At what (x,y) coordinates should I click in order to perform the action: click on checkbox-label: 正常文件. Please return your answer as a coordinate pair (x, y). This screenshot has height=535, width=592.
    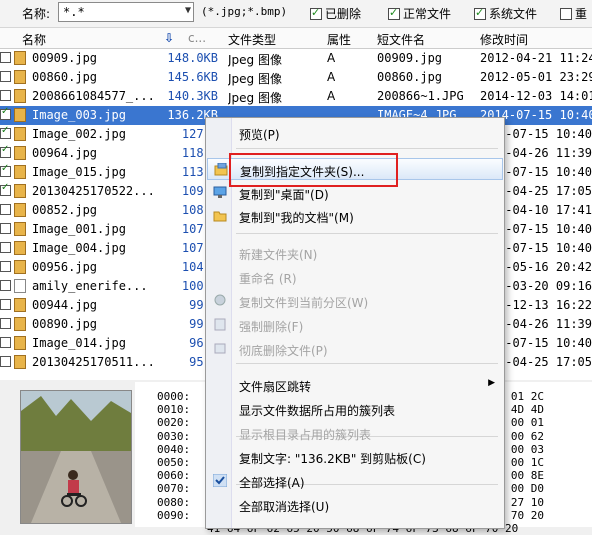
    Looking at the image, I should click on (427, 14).